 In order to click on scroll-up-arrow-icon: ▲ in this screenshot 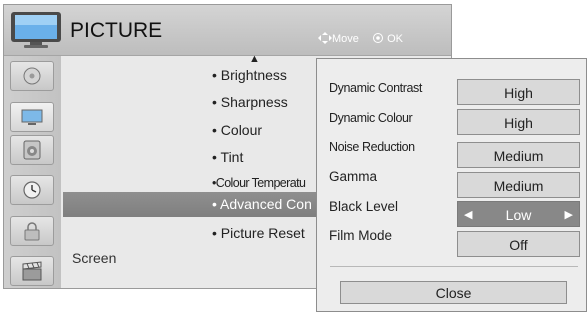, I will do `click(254, 59)`.